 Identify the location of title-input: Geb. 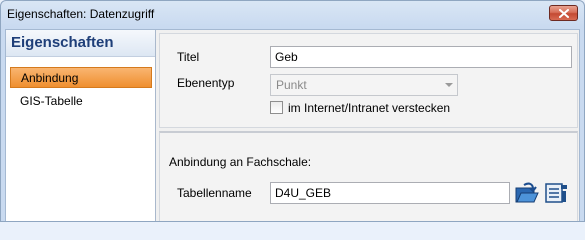
(421, 57).